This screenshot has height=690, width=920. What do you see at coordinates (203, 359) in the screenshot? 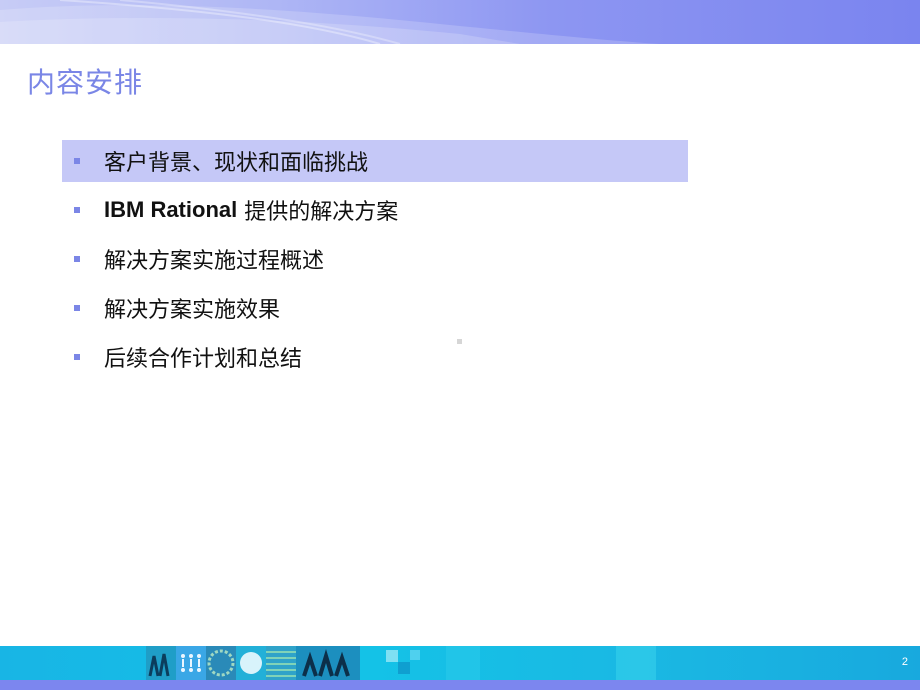
I see `agenda-item-label: 后续合作计划和总结` at bounding box center [203, 359].